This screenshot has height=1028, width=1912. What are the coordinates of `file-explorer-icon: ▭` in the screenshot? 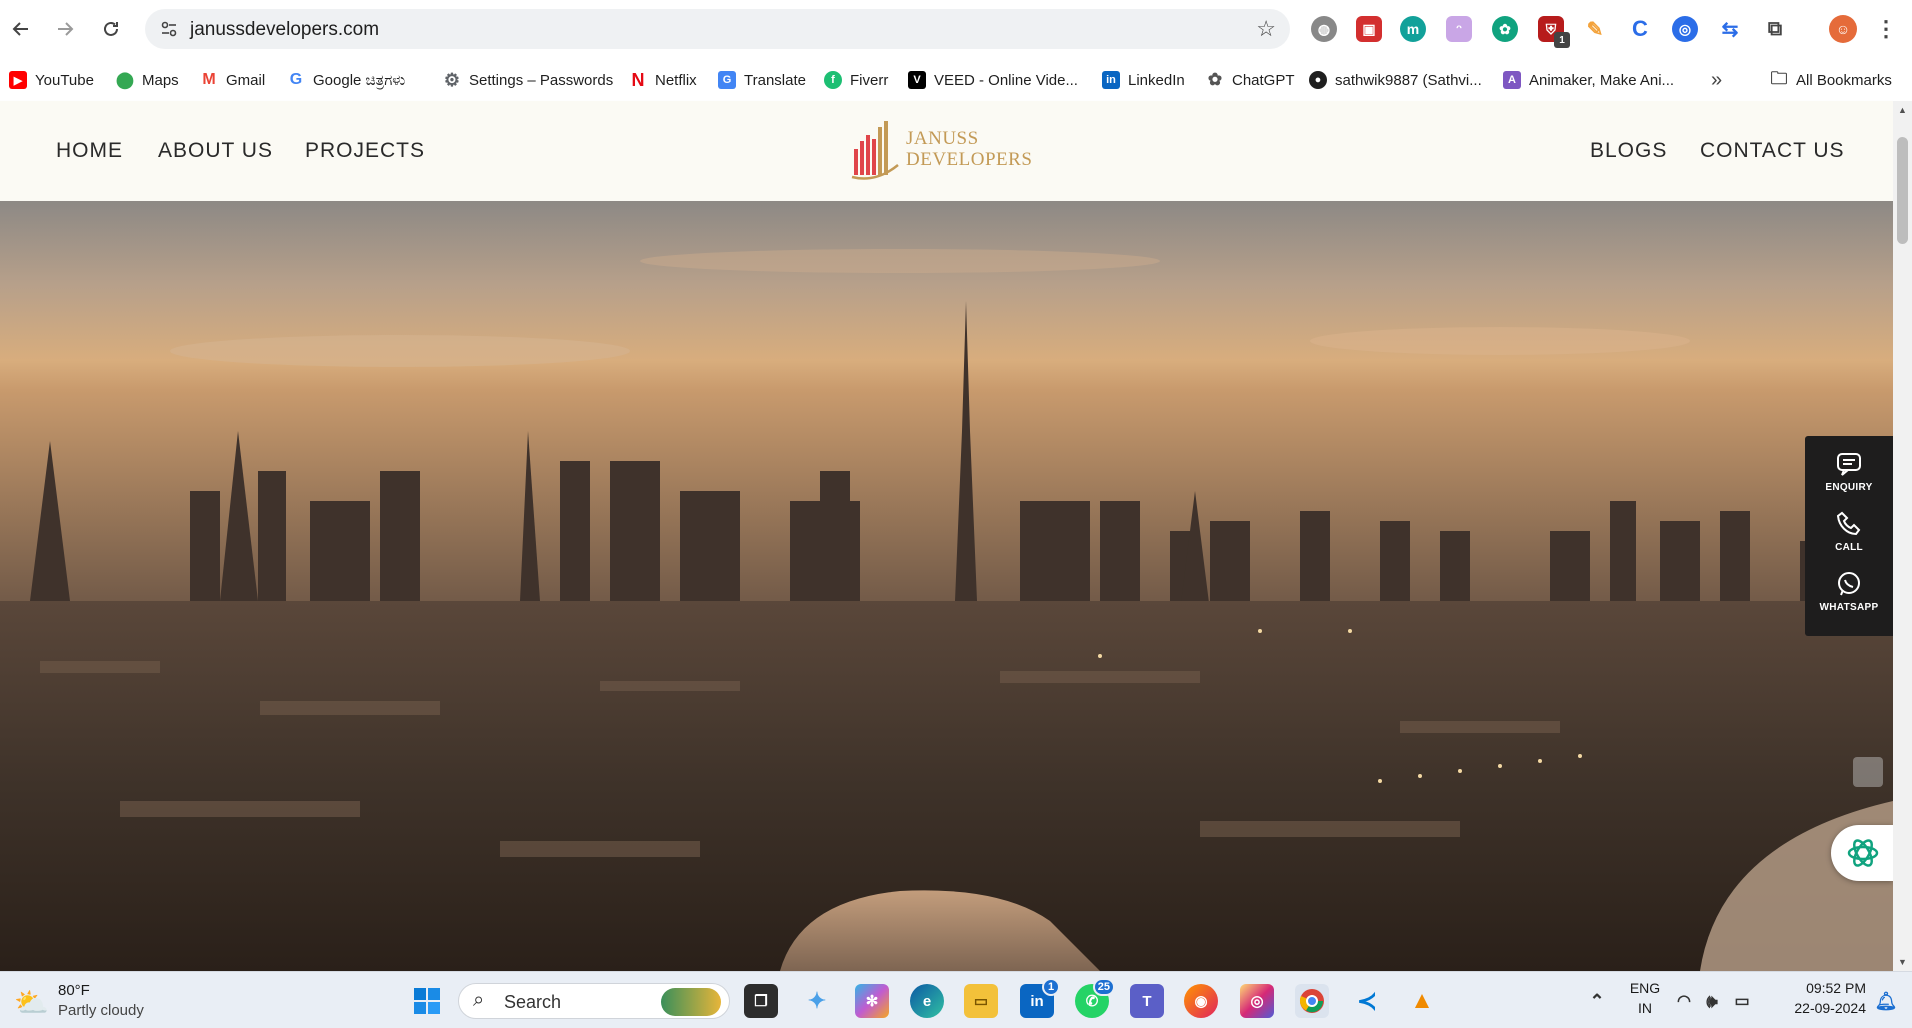 It's located at (981, 1001).